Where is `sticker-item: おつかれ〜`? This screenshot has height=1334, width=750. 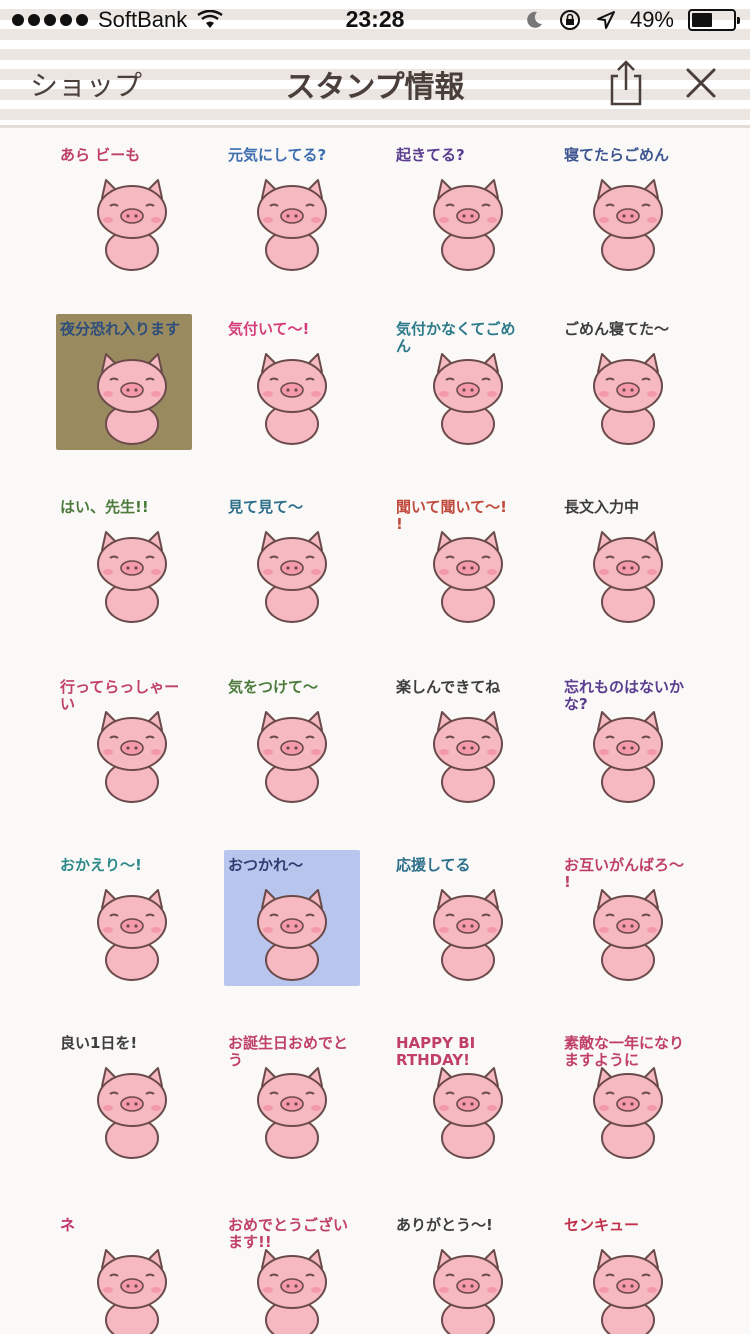
sticker-item: おつかれ〜 is located at coordinates (292, 918).